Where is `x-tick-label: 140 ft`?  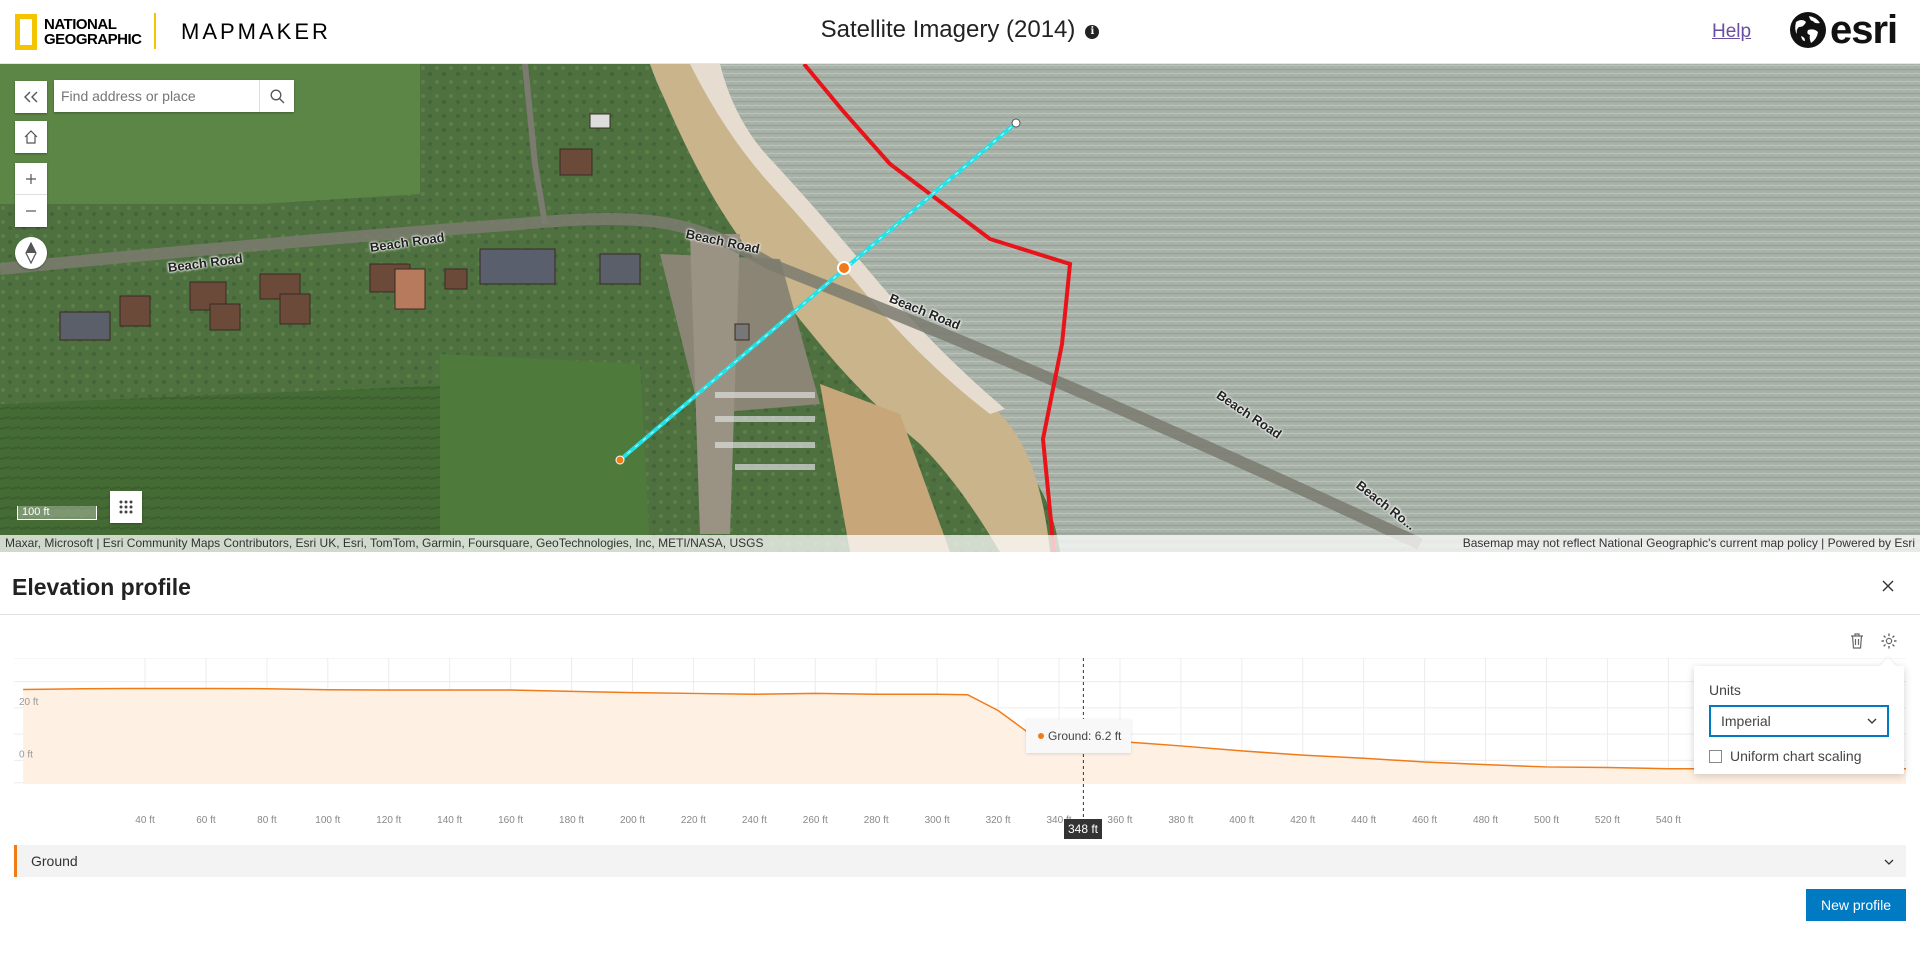
x-tick-label: 140 ft is located at coordinates (449, 820).